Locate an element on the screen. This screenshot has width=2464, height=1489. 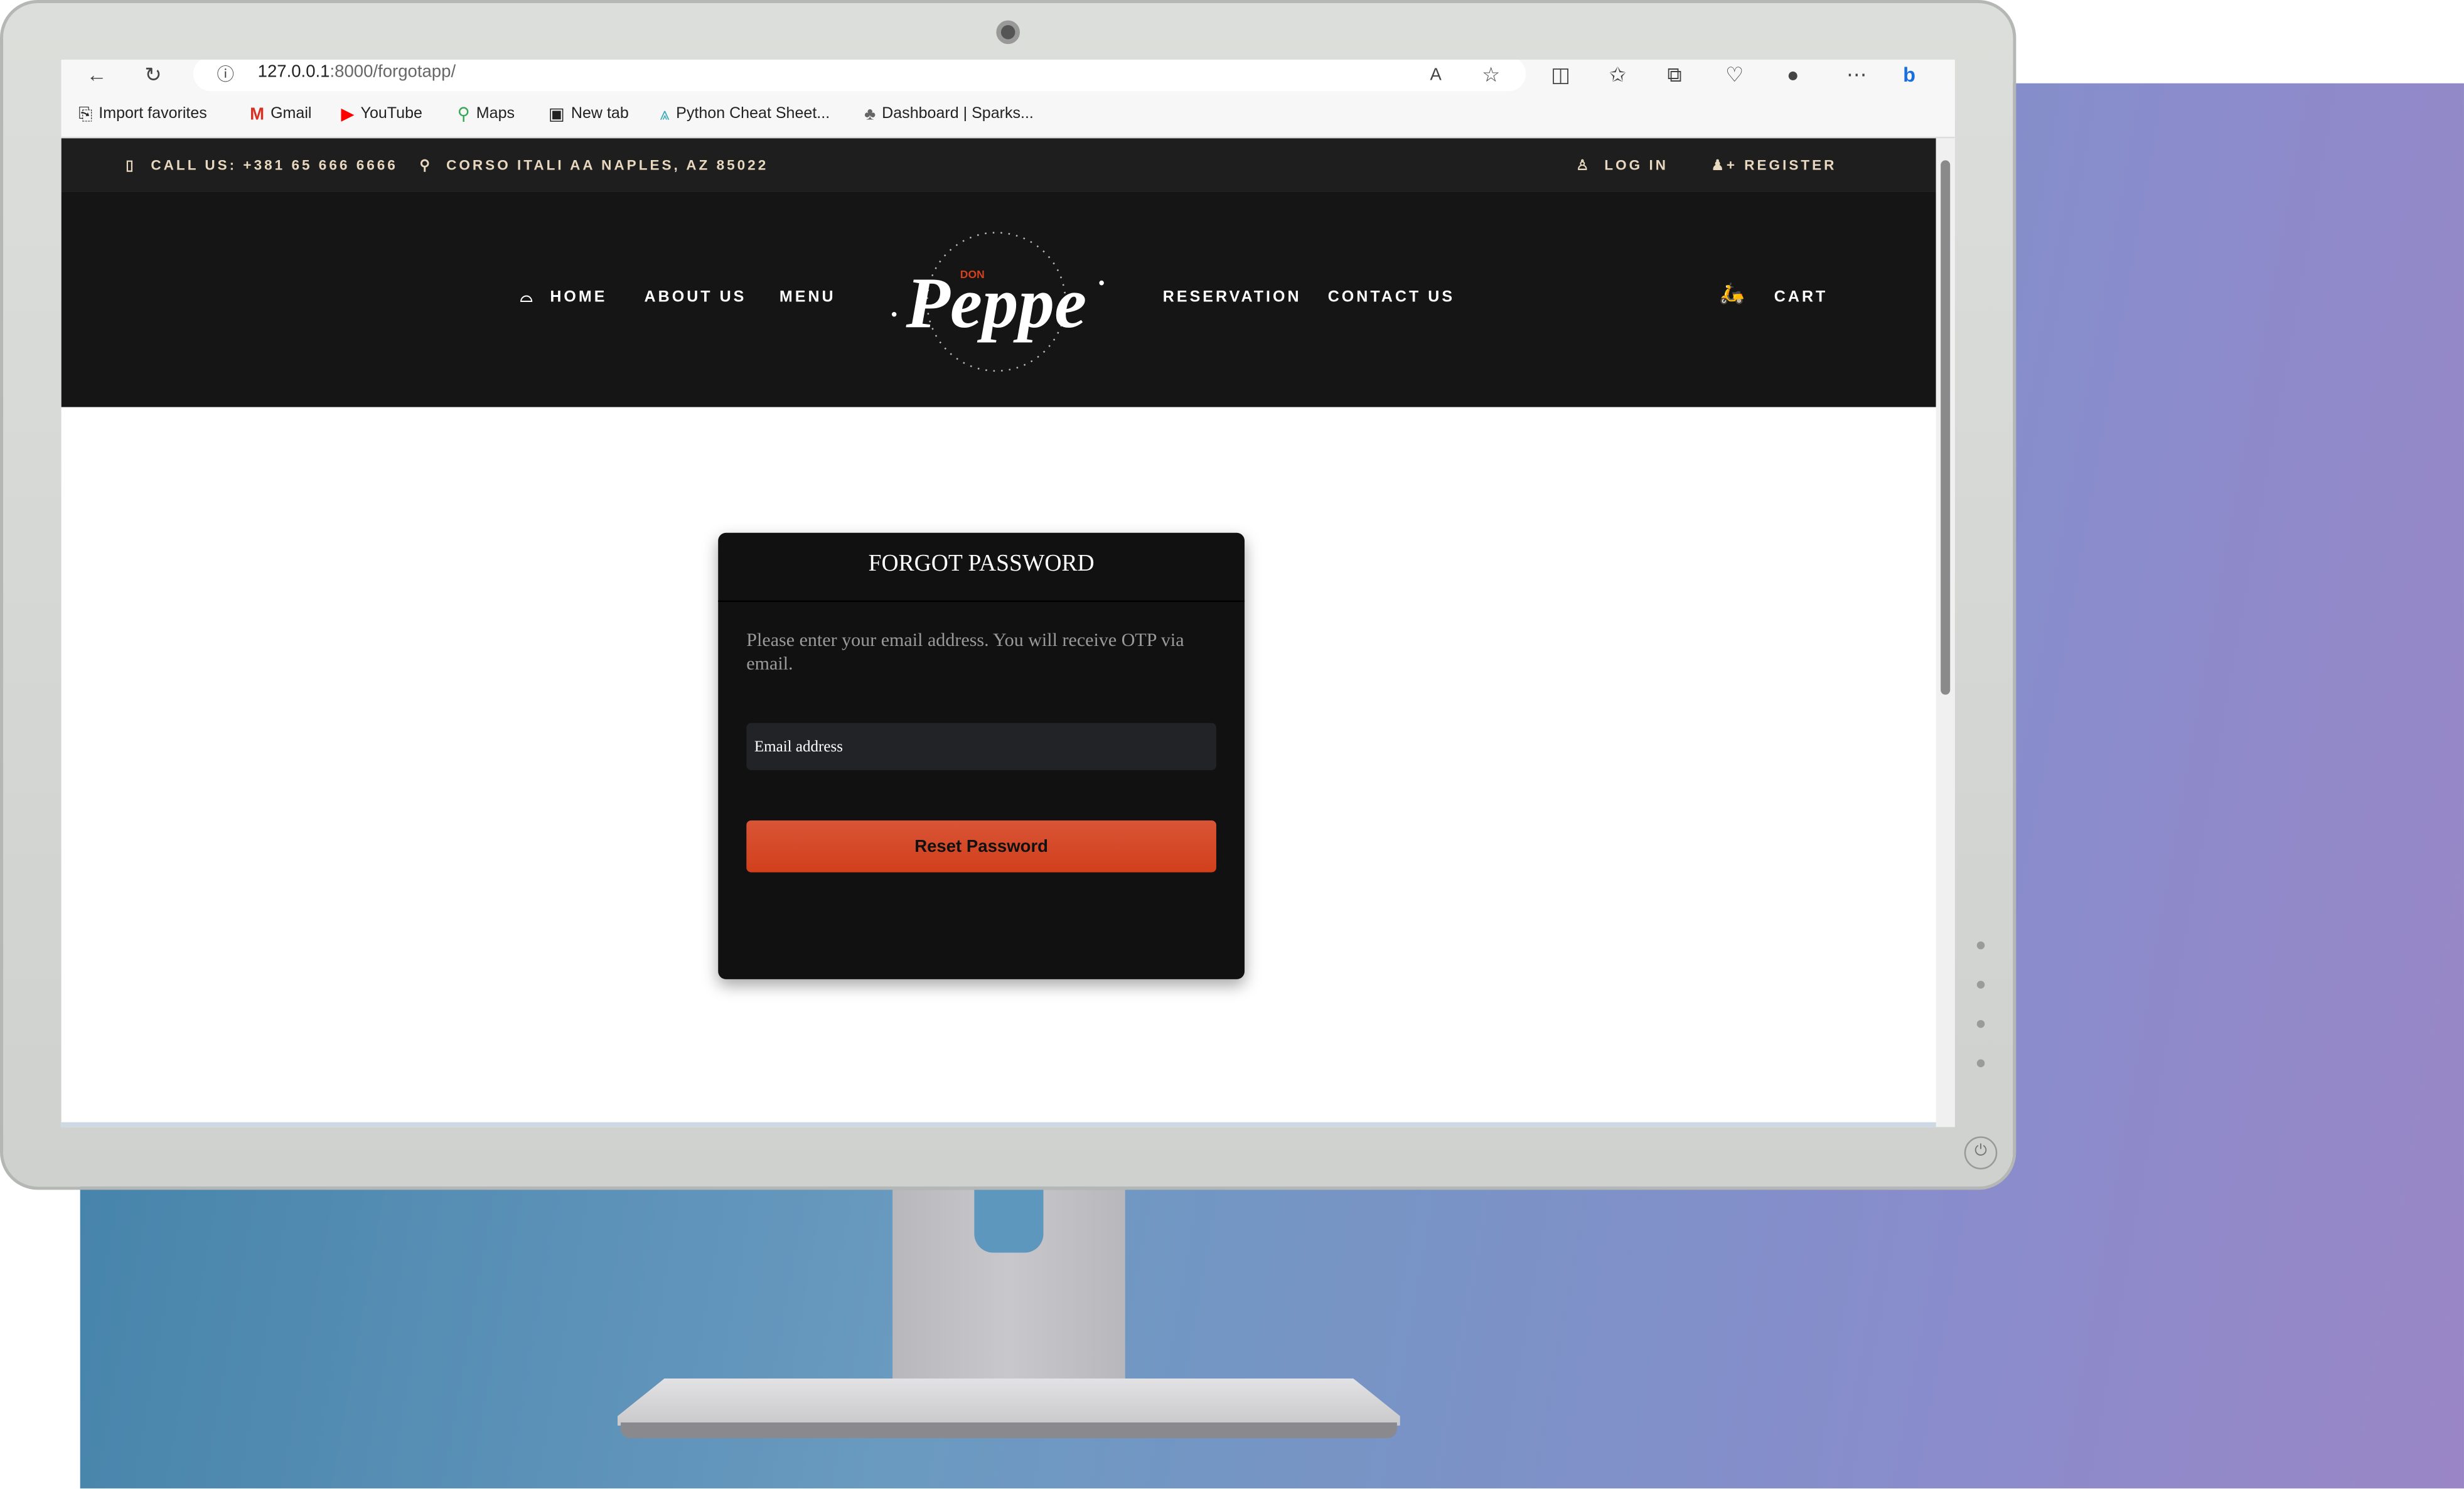
location-icon: ⚲ is located at coordinates (426, 165).